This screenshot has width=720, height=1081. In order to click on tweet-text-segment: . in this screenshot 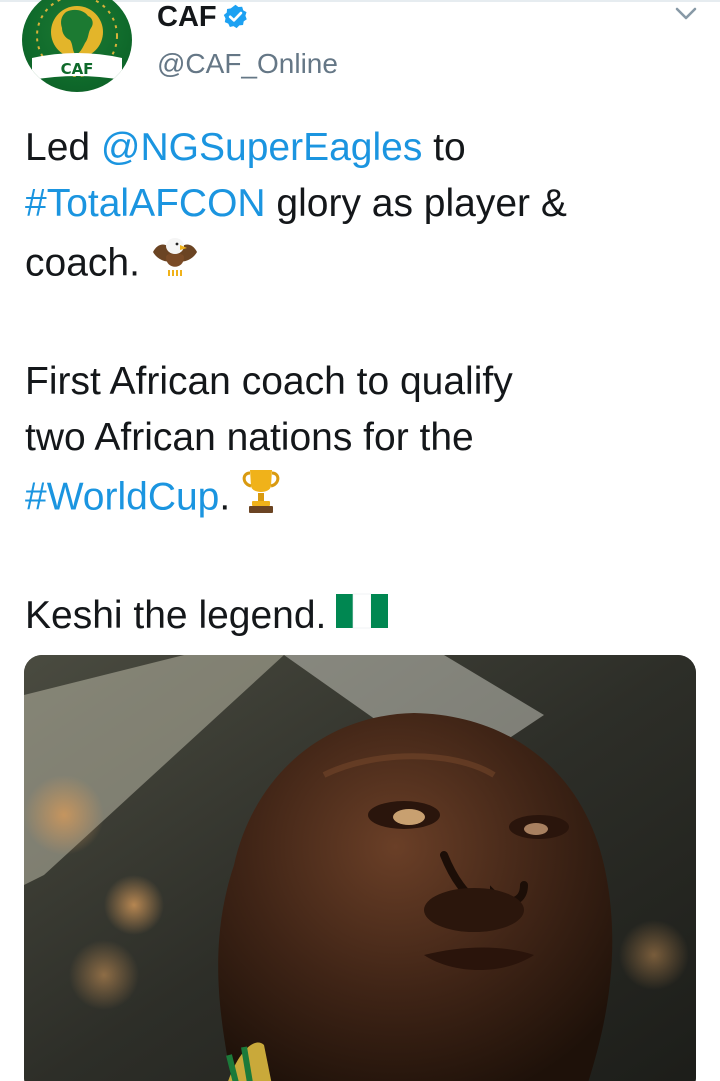, I will do `click(225, 497)`.